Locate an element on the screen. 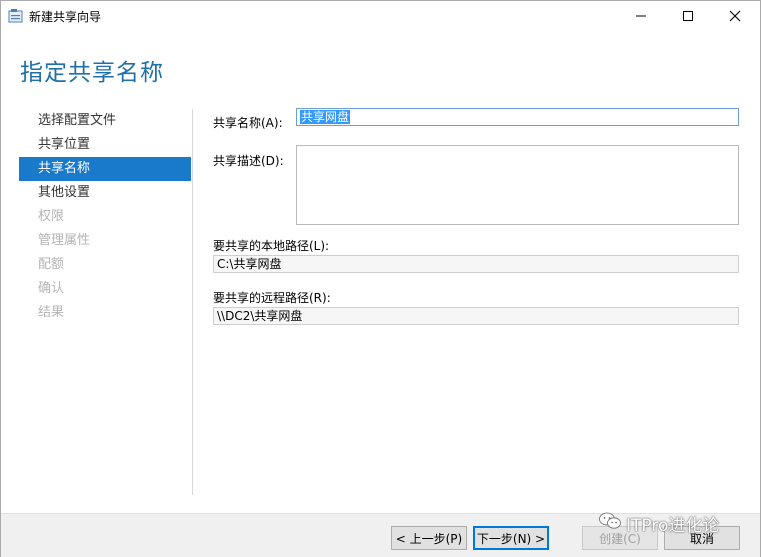  nav-step-results: 结果 is located at coordinates (51, 312).